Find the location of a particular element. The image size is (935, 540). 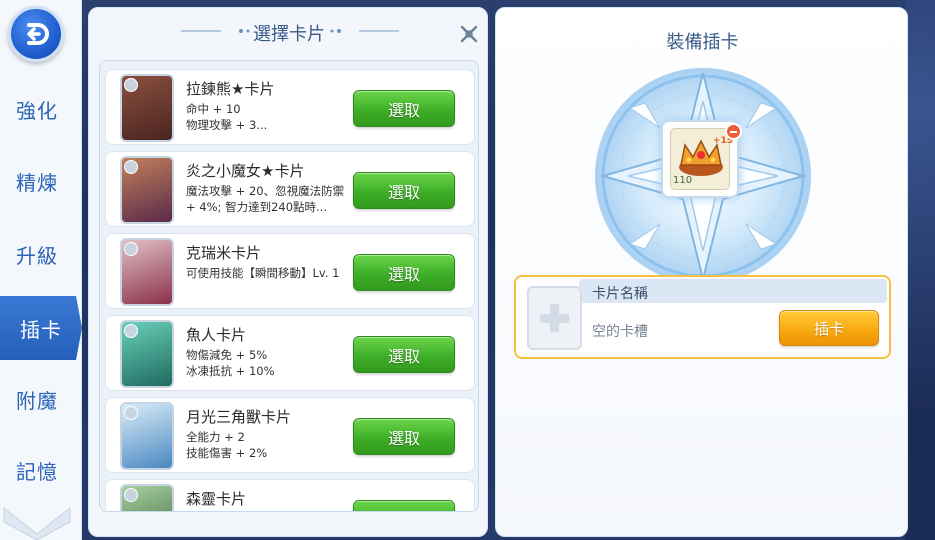

list-item: 森靈卡片 選取 is located at coordinates (290, 495).